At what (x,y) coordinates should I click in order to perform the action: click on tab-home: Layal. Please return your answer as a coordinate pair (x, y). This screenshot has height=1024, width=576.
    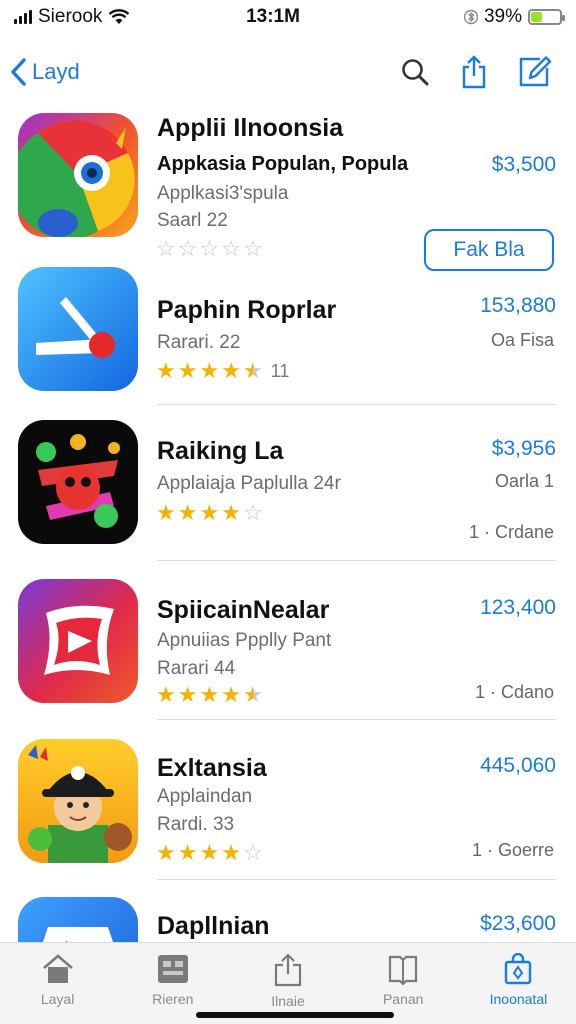
    Looking at the image, I should click on (57, 983).